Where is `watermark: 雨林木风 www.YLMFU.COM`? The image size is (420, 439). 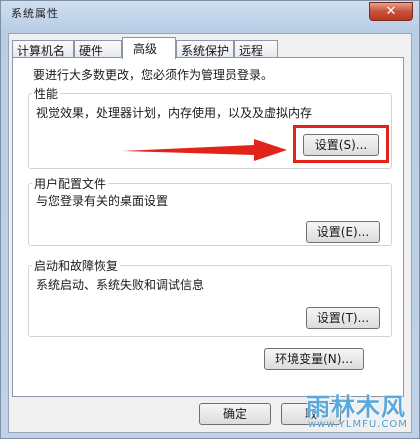 watermark: 雨林木风 www.YLMFU.COM is located at coordinates (358, 412).